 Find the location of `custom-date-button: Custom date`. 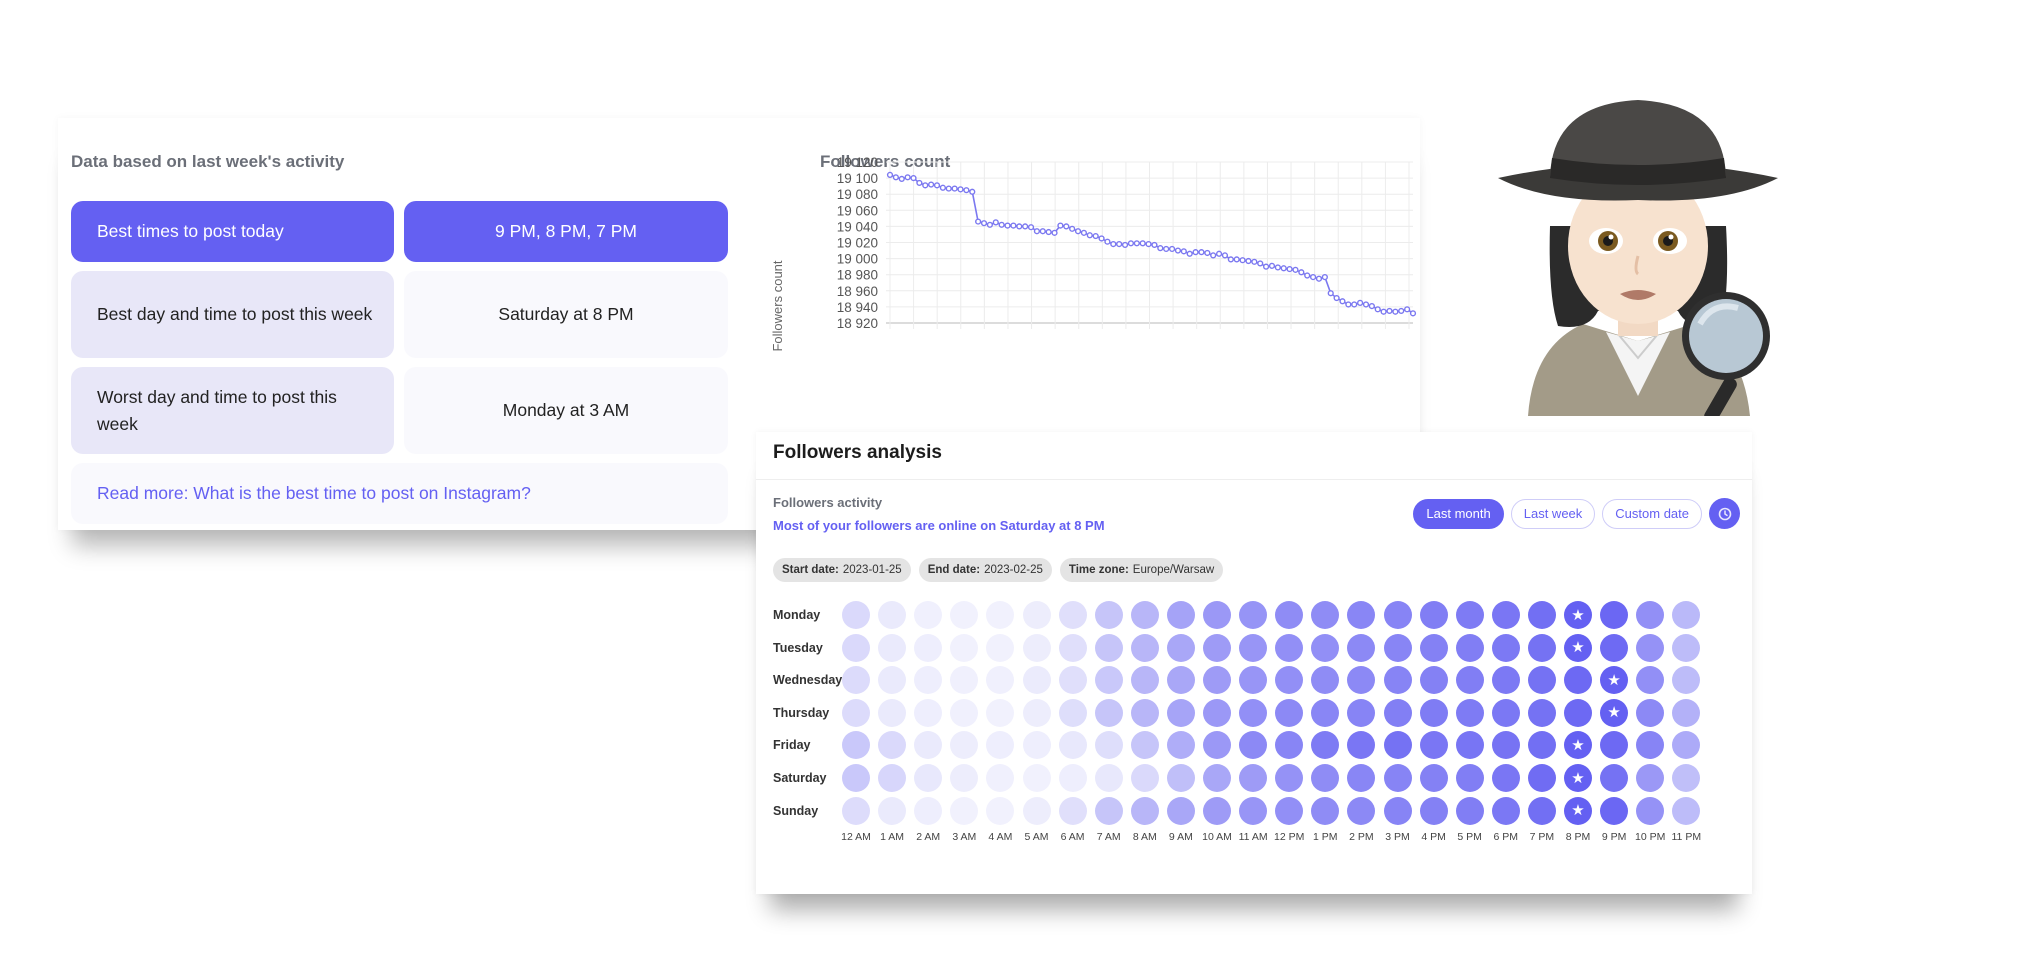

custom-date-button: Custom date is located at coordinates (1652, 513).